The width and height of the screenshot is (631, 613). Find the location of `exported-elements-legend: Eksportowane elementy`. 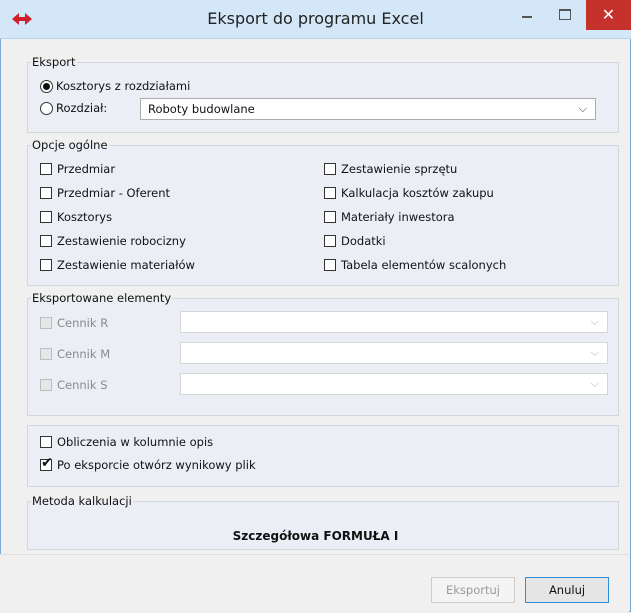

exported-elements-legend: Eksportowane elementy is located at coordinates (102, 298).